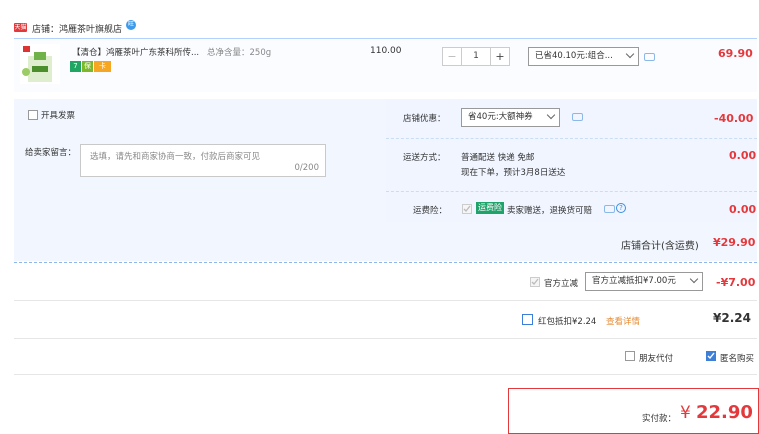 The image size is (759, 434). Describe the element at coordinates (175, 157) in the screenshot. I see `message-placeholder: 选填，请先和商家协商一致，付款后商家可见` at that location.